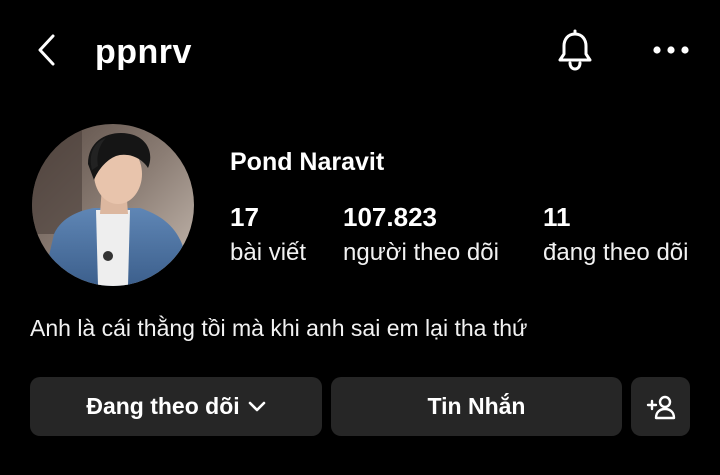 The height and width of the screenshot is (475, 720). I want to click on stat-following: 11 đang theo dõi, so click(615, 235).